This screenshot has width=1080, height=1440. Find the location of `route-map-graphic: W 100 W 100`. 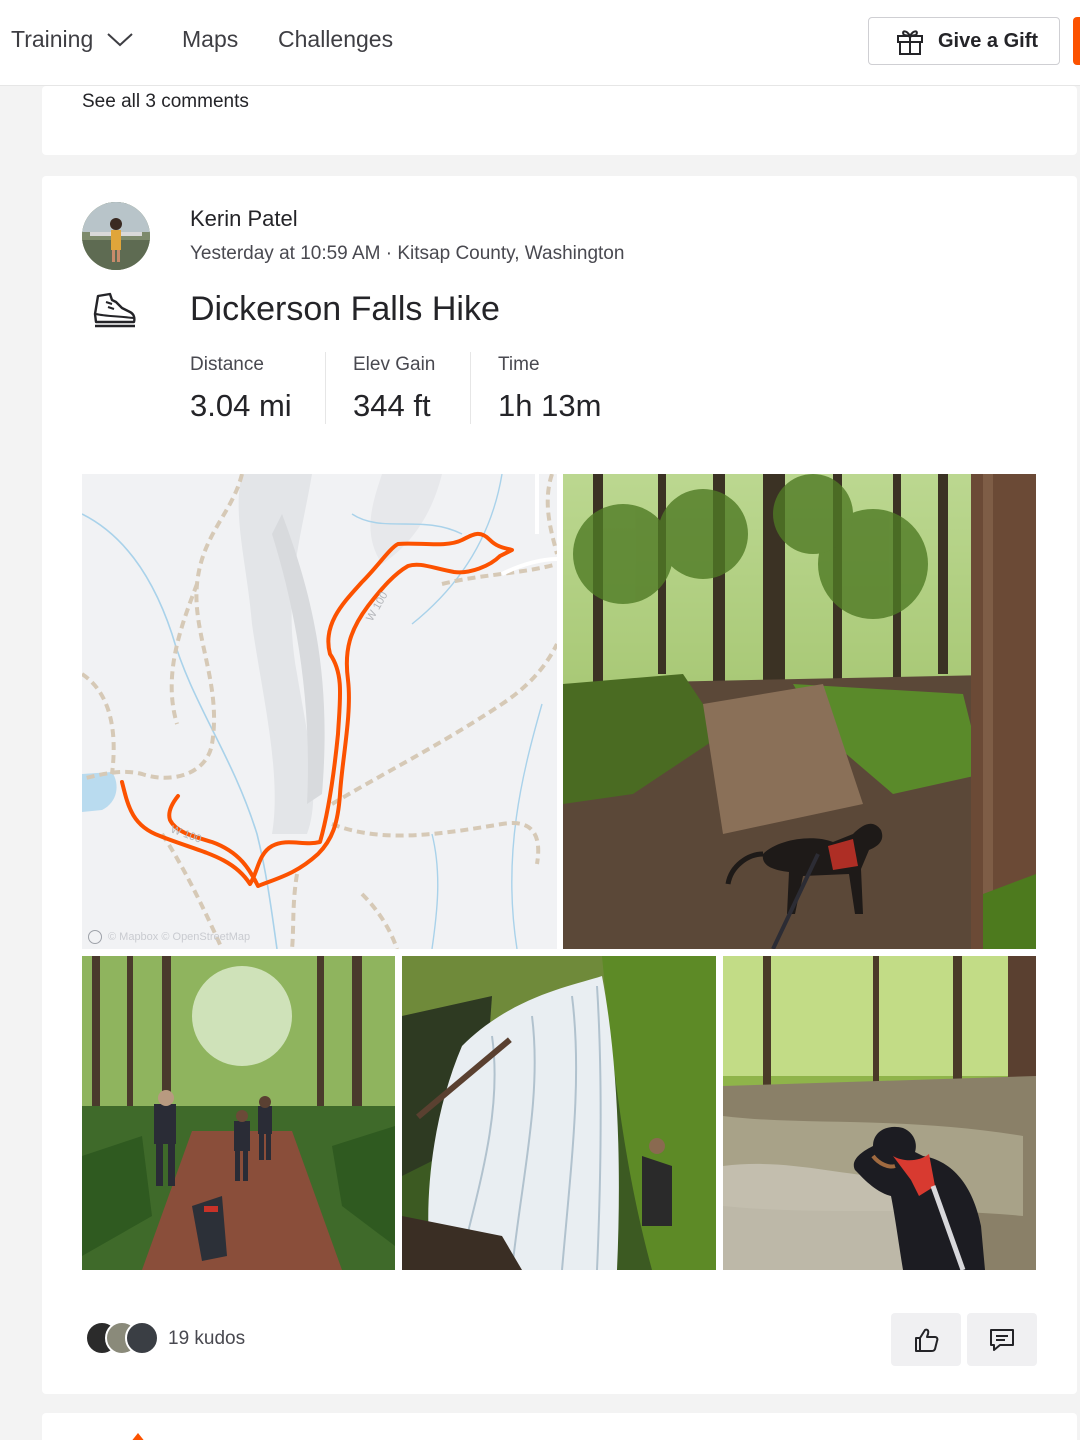

route-map-graphic: W 100 W 100 is located at coordinates (319, 711).